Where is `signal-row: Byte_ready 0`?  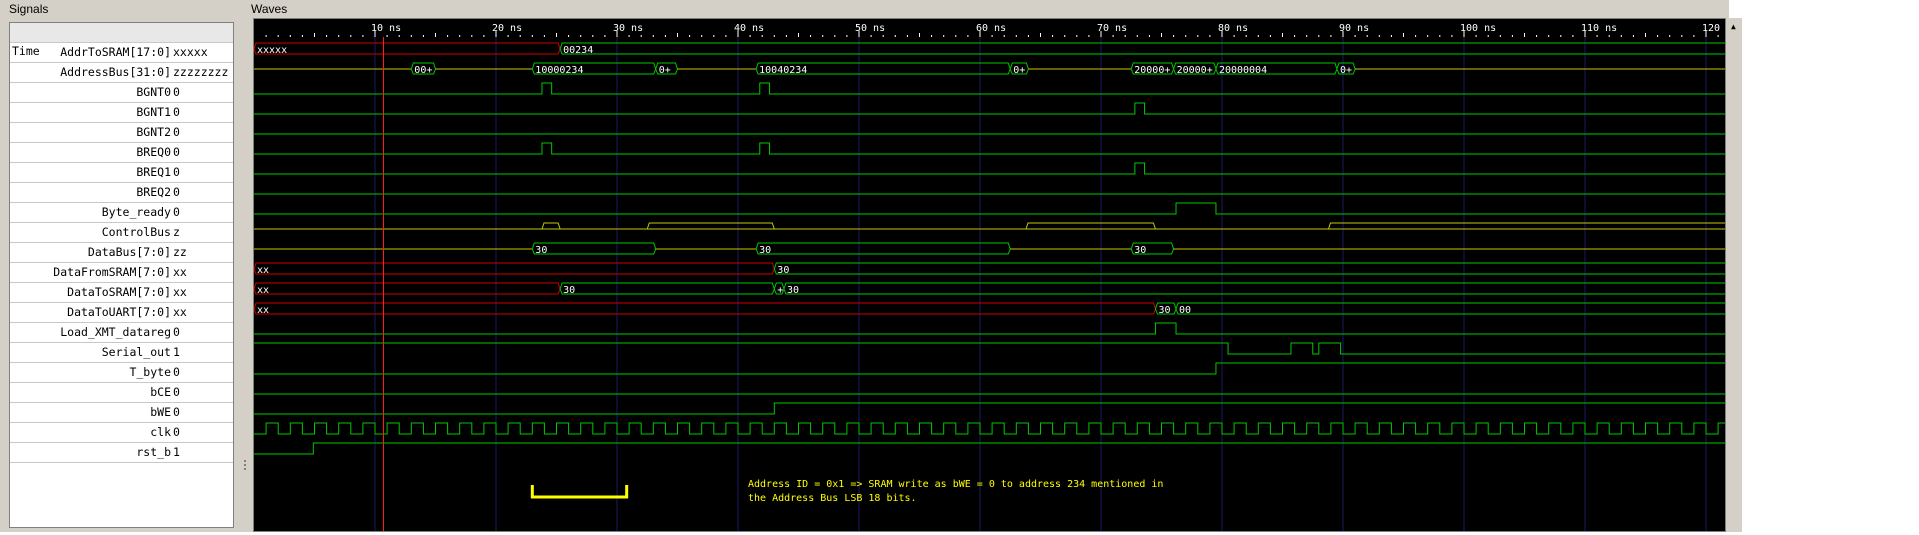
signal-row: Byte_ready 0 is located at coordinates (121, 213).